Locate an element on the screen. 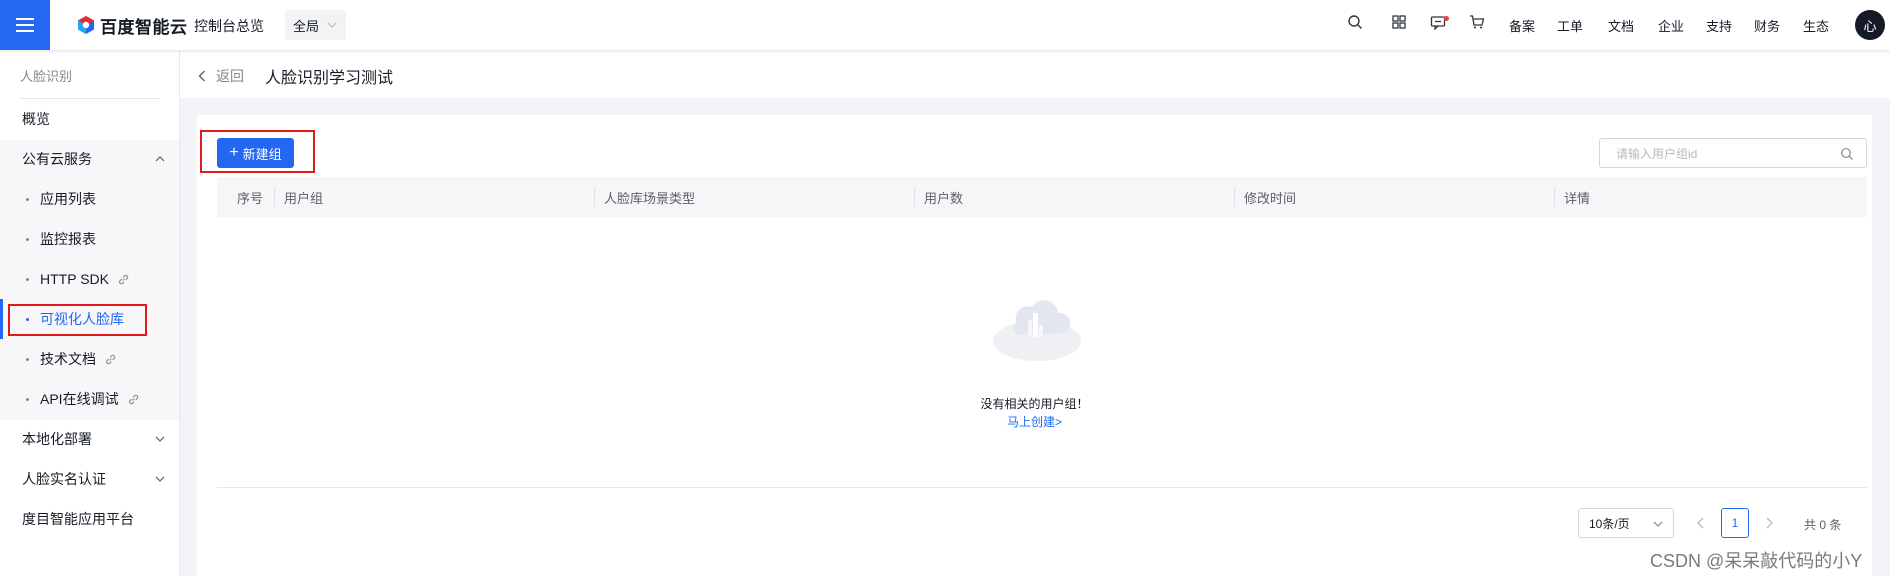  sidebar-title: 人脸识别 is located at coordinates (46, 76).